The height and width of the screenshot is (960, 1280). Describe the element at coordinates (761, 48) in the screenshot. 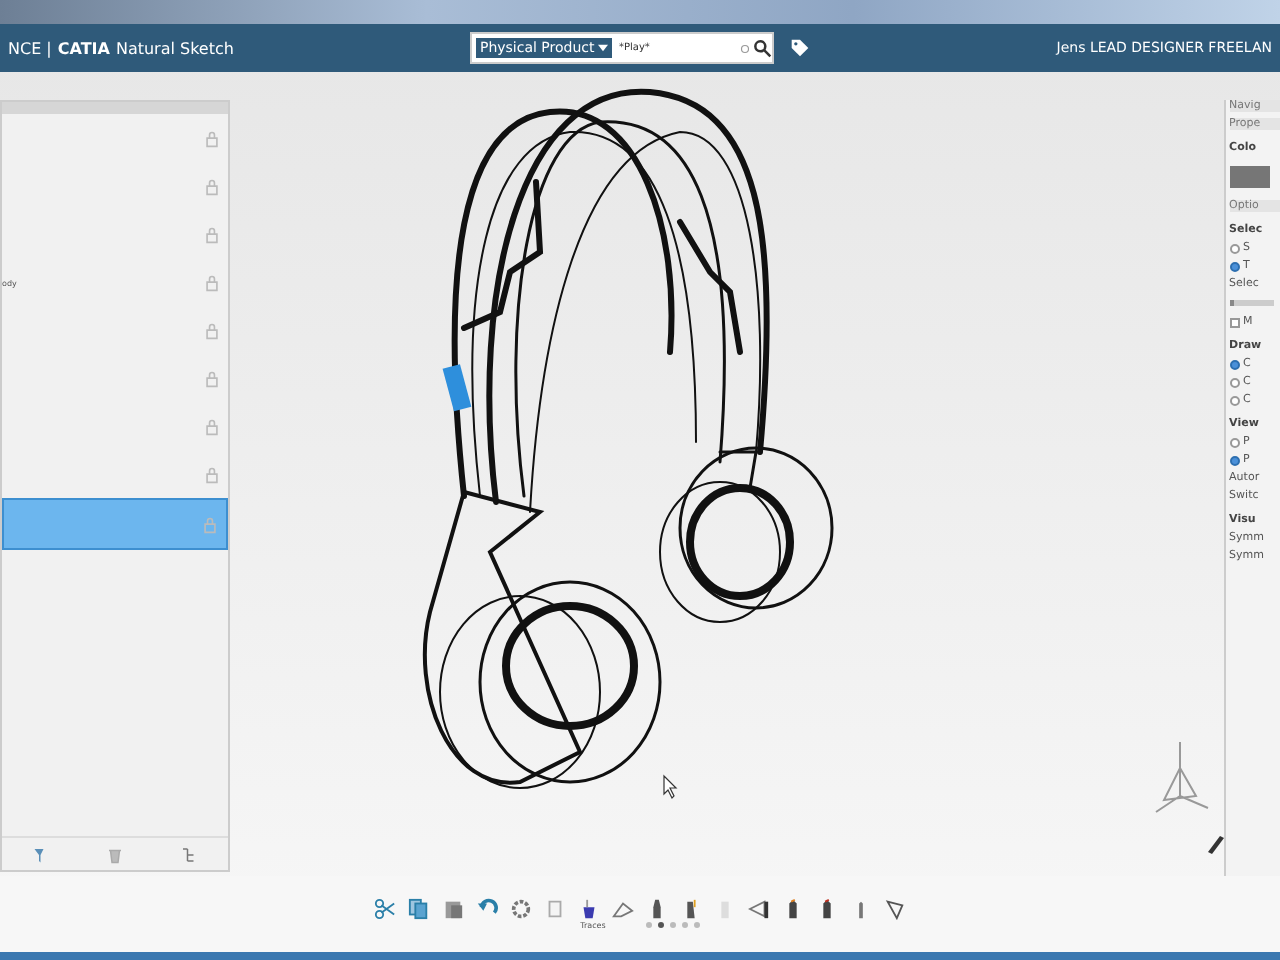

I see `search-icon` at that location.